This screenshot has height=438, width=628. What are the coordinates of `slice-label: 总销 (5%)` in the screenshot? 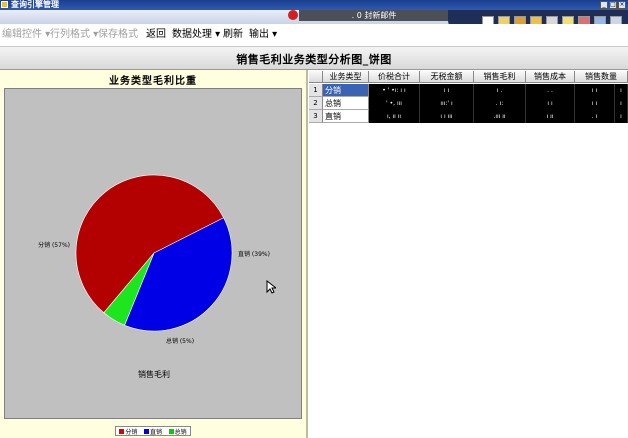 It's located at (180, 341).